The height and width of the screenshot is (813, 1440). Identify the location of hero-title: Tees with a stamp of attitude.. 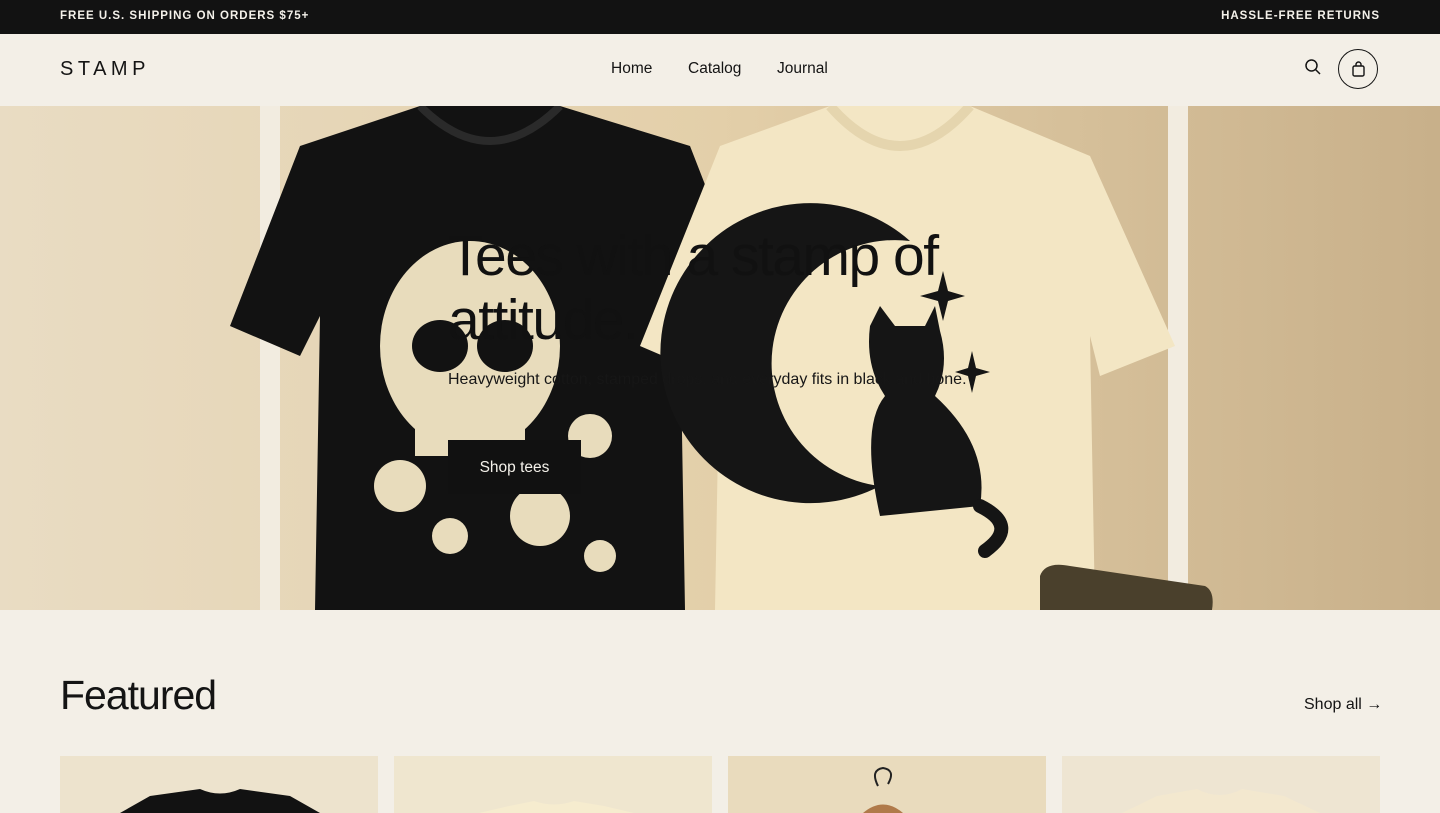
(693, 288).